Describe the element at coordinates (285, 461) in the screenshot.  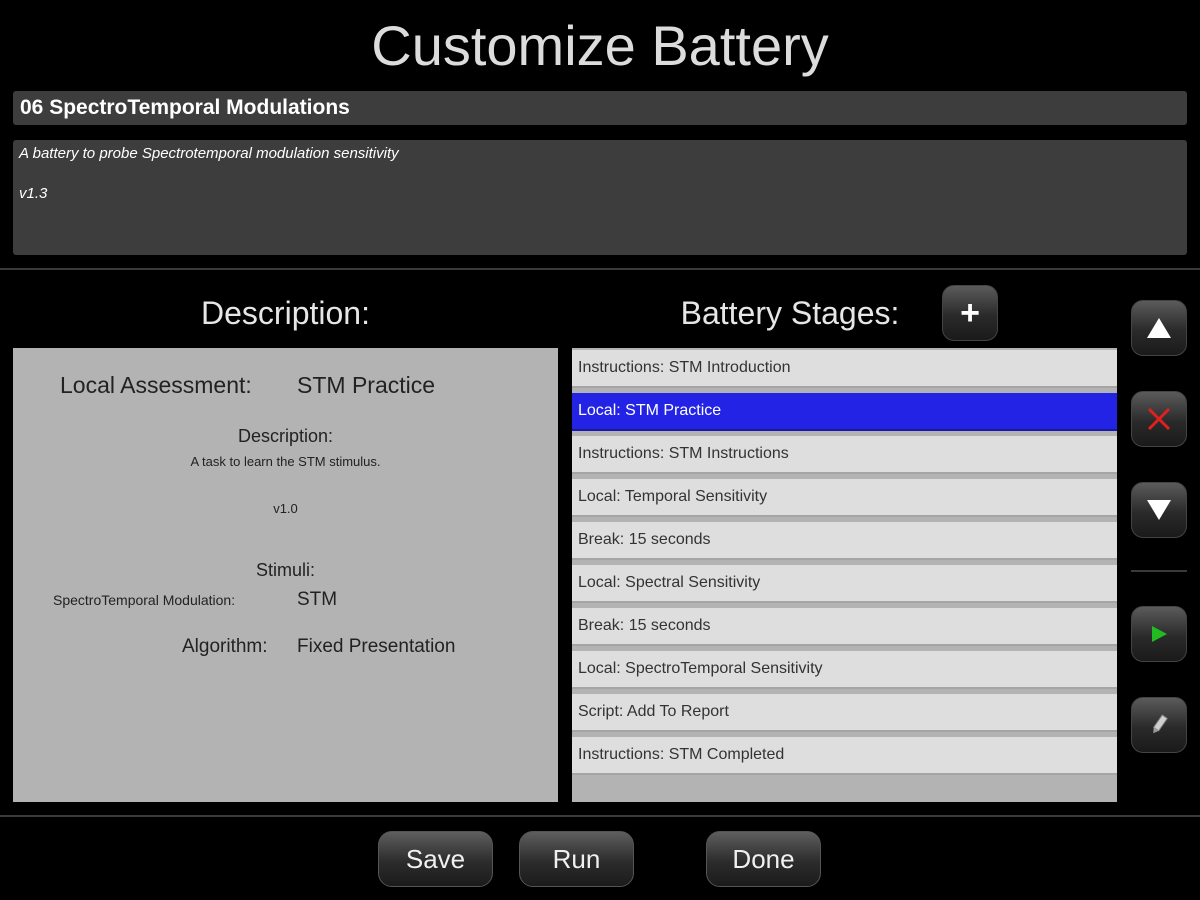
I see `description-text: A task to learn the STM stimulus.` at that location.